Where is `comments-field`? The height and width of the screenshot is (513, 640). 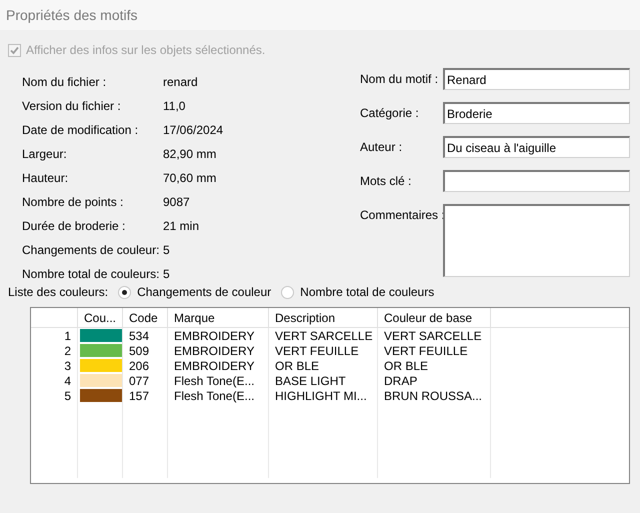
comments-field is located at coordinates (536, 240).